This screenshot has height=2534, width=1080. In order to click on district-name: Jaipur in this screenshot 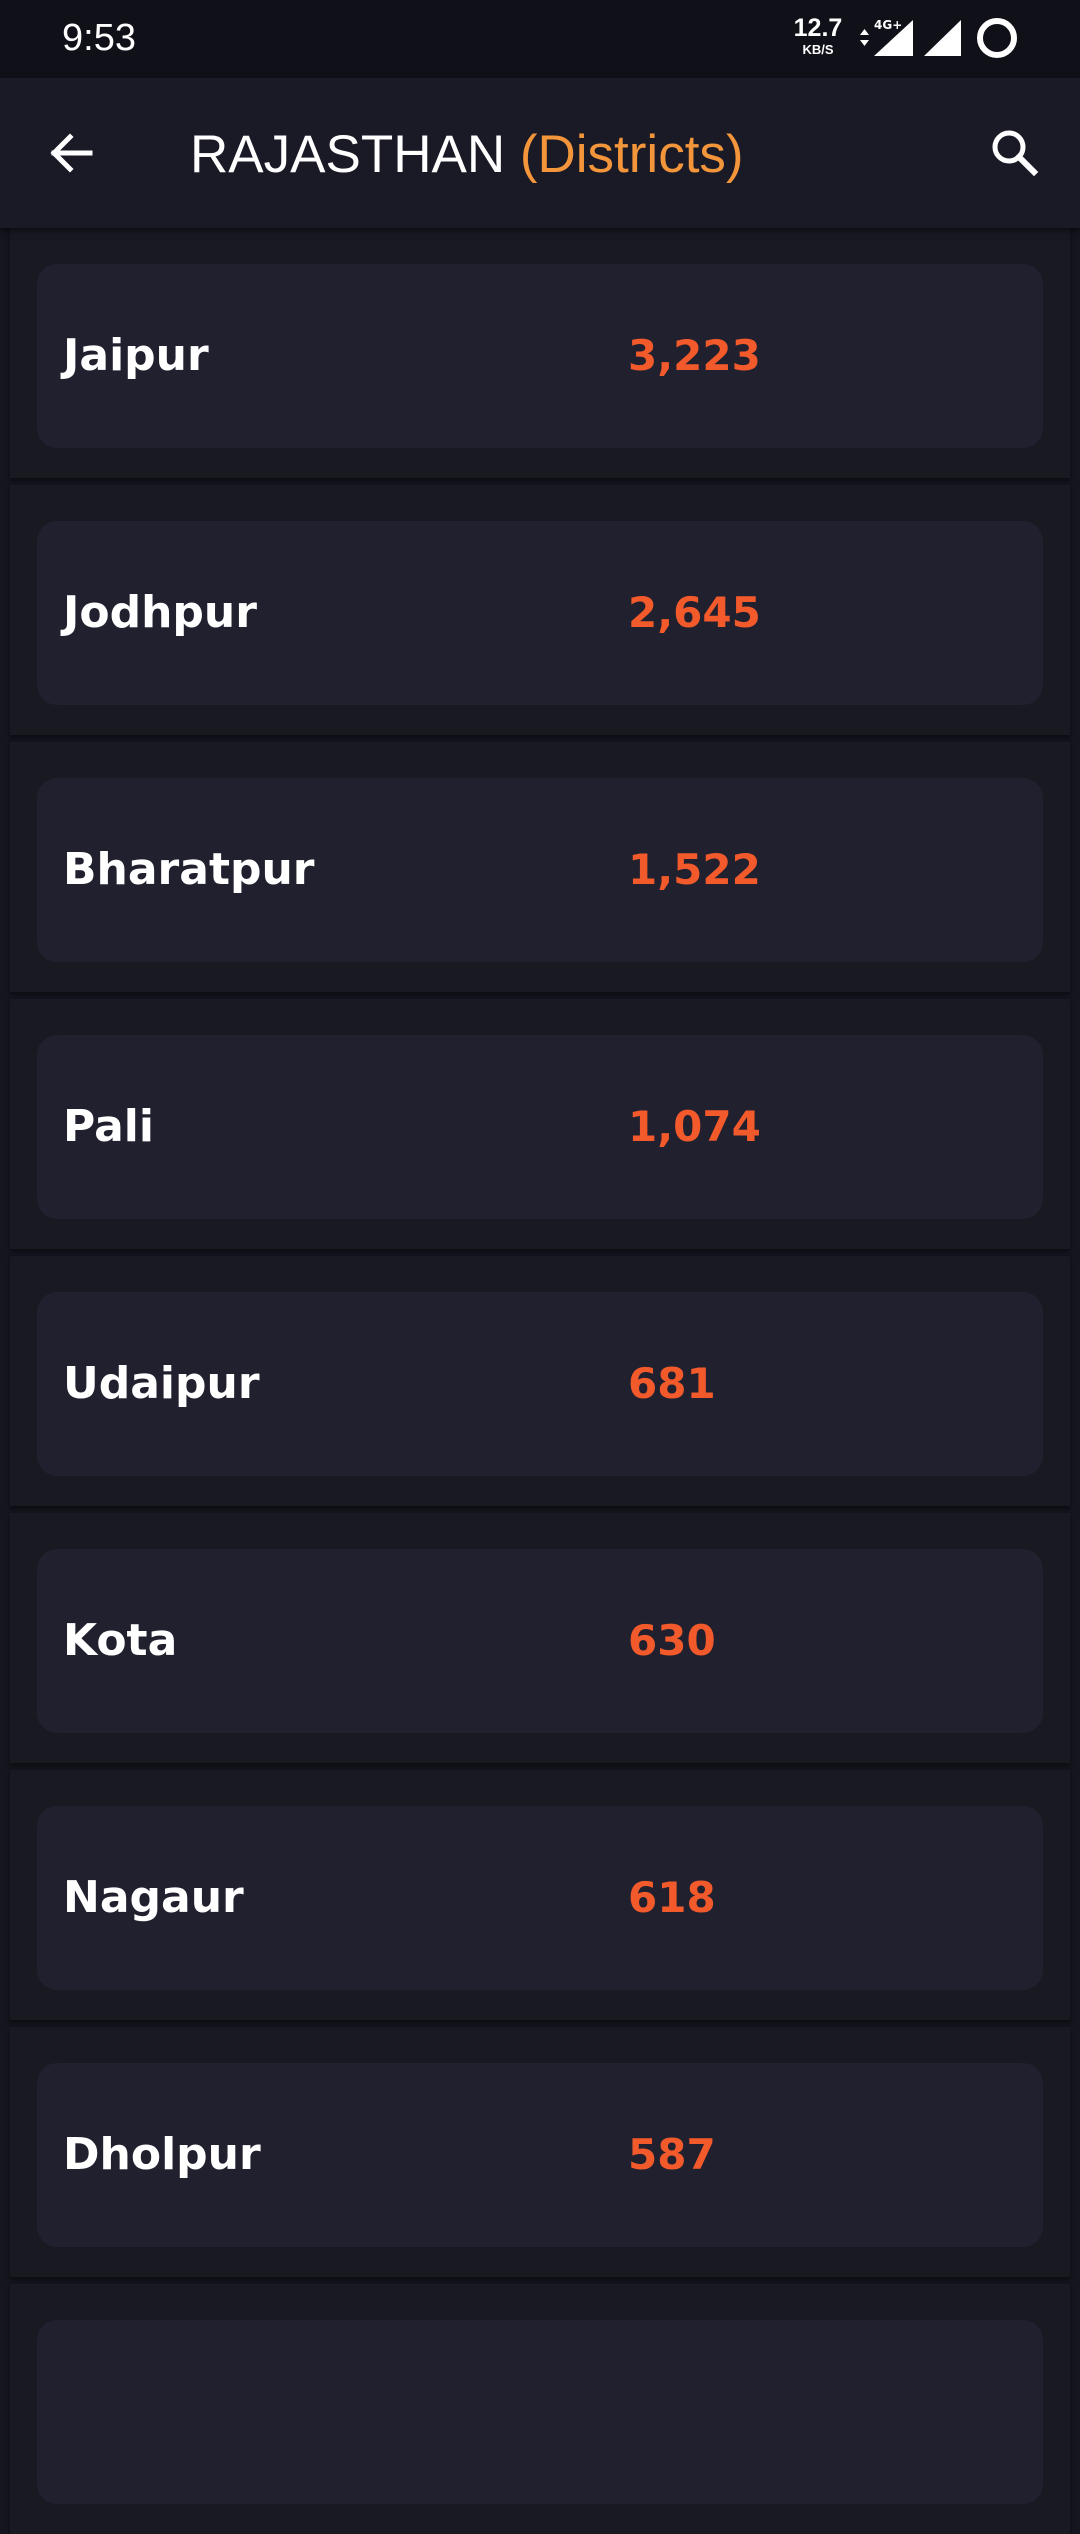, I will do `click(136, 355)`.